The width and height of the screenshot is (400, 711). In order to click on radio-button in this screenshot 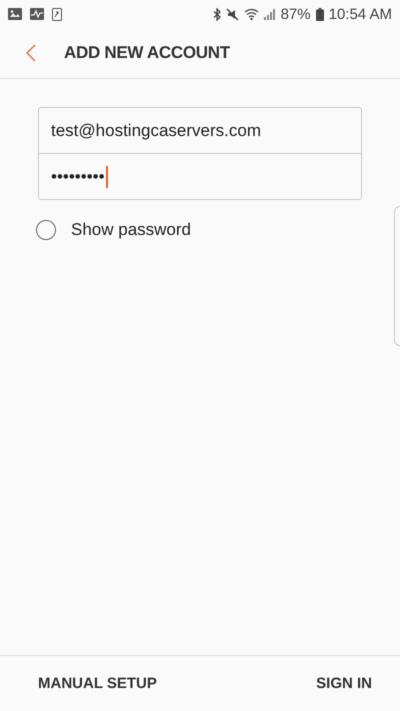, I will do `click(46, 230)`.